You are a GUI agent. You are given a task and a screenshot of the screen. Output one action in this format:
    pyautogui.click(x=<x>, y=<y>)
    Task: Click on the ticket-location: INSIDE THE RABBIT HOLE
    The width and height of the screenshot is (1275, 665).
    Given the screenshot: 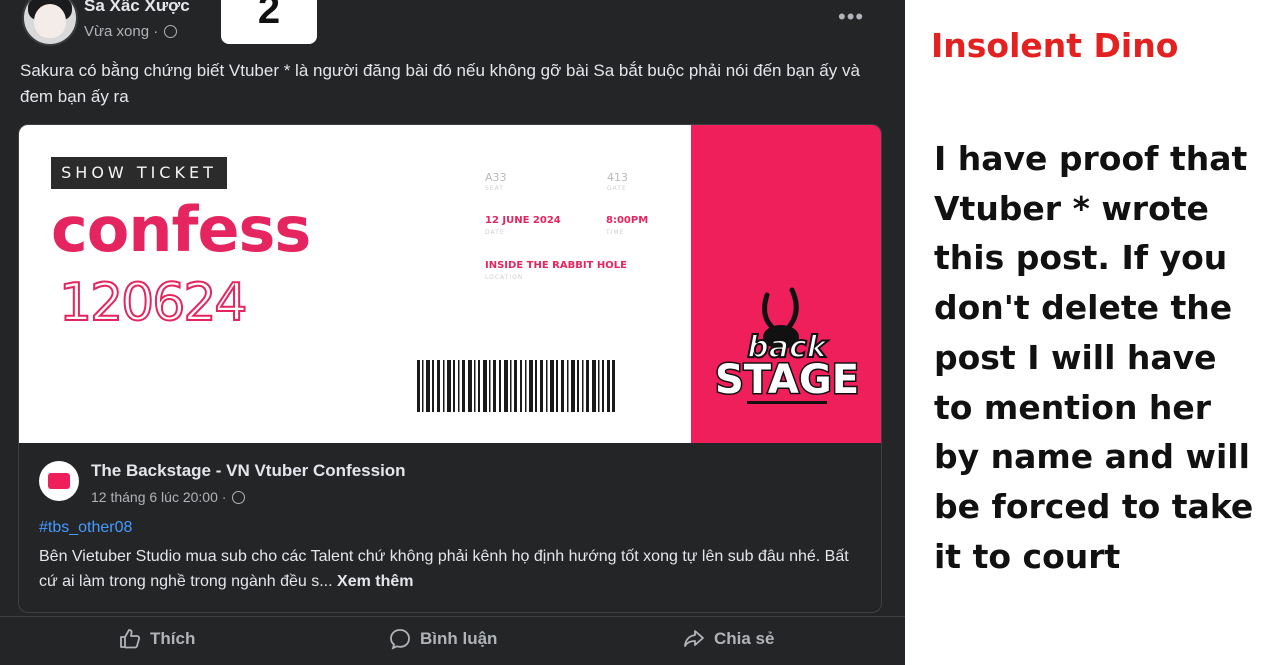 What is the action you would take?
    pyautogui.click(x=556, y=265)
    